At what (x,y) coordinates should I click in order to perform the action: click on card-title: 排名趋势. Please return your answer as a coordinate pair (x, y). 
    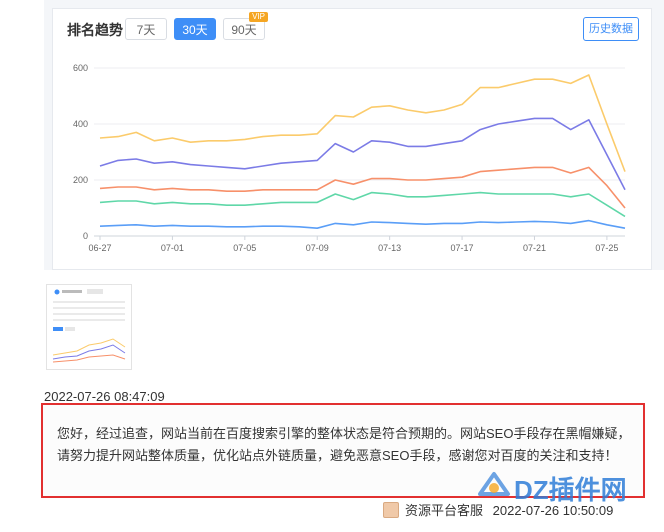
    Looking at the image, I should click on (95, 30).